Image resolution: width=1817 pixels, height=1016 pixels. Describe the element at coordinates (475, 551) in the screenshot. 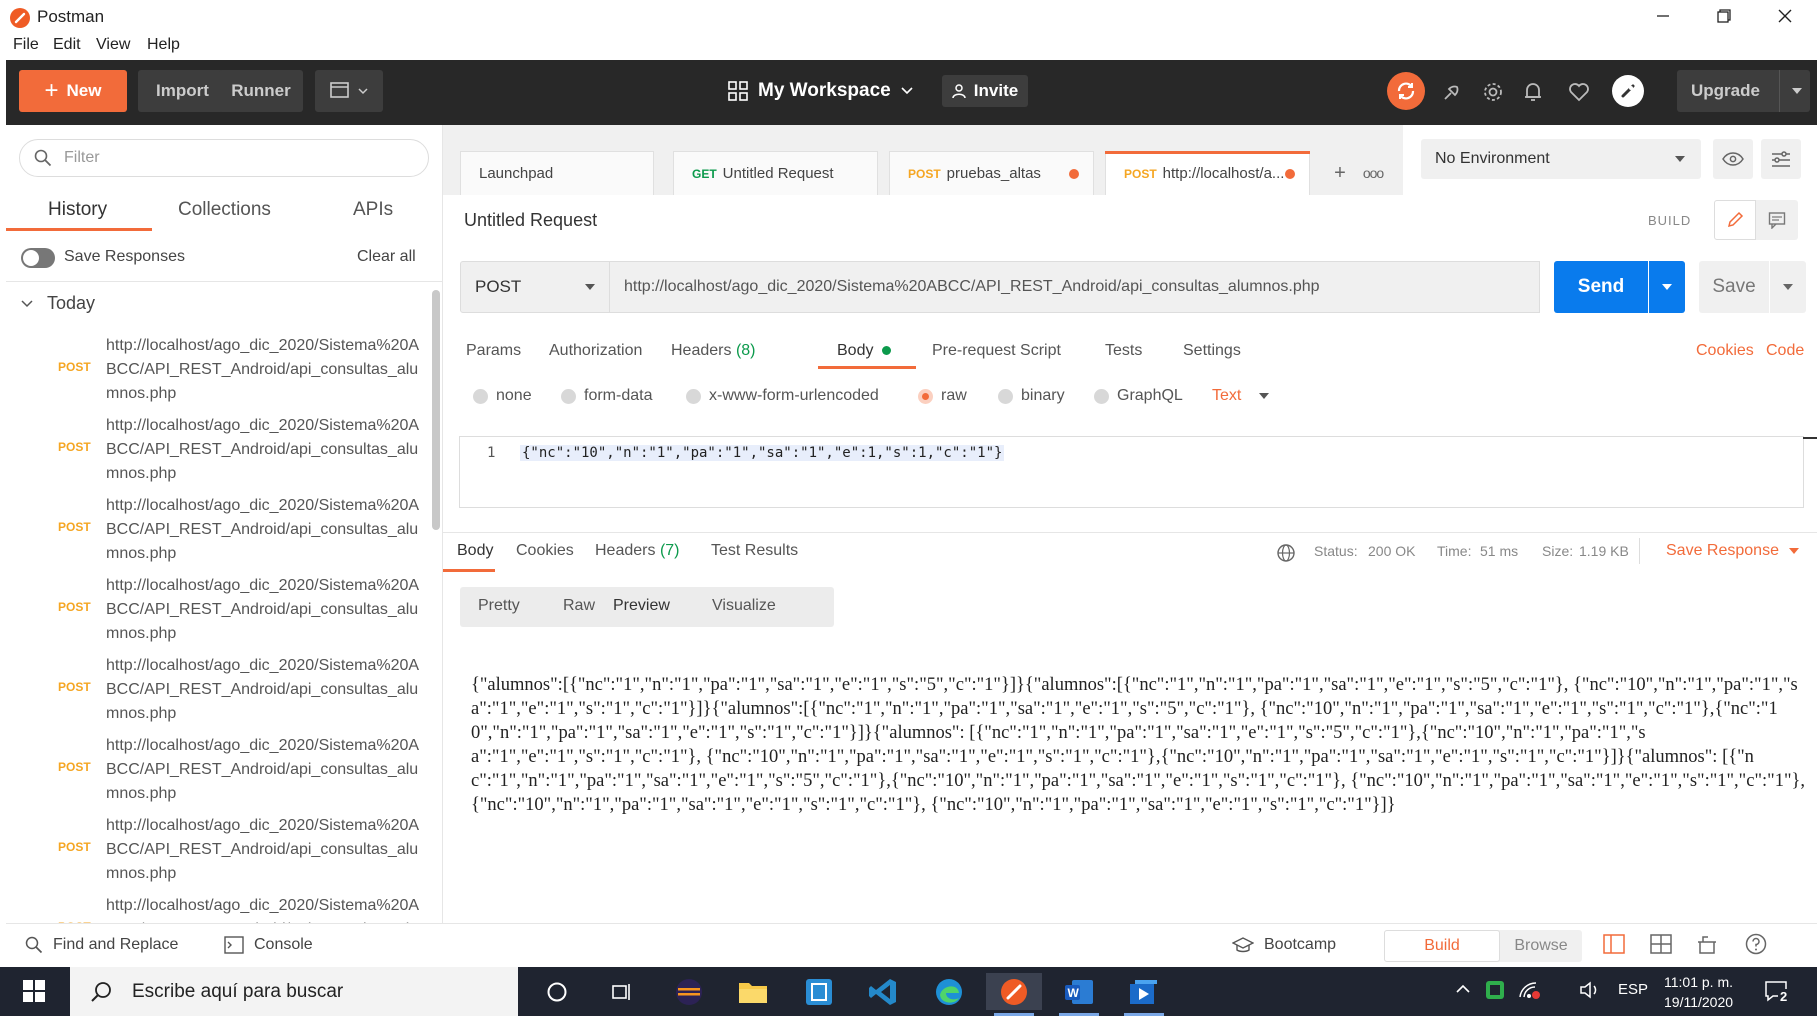

I see `response-tab-body: Body` at that location.